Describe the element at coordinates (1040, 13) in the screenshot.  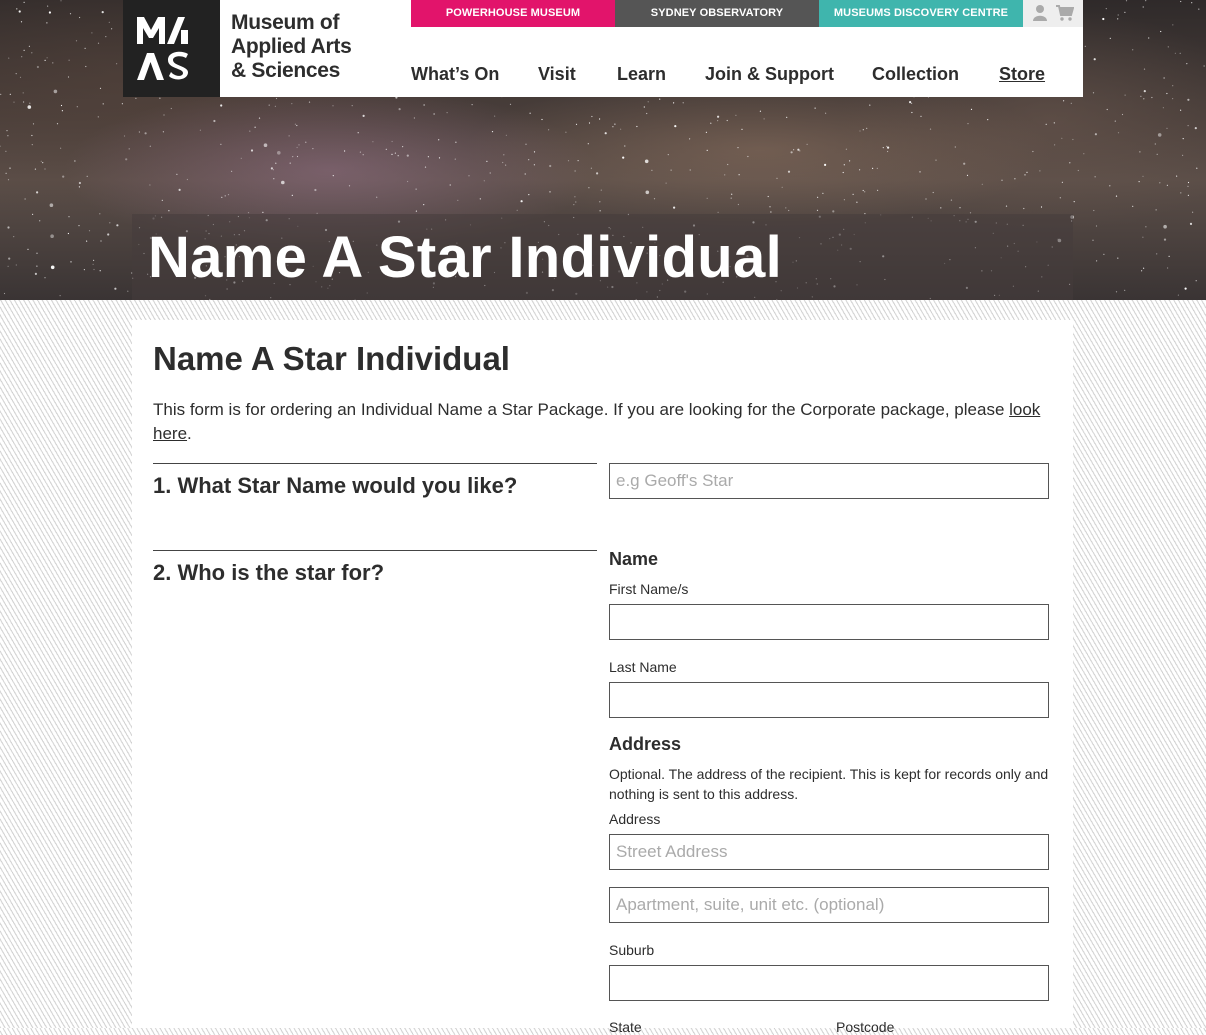
I see `user-icon` at that location.